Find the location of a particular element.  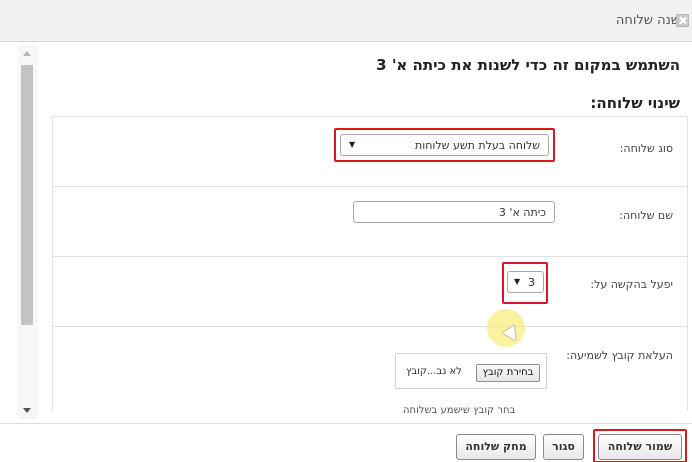

file-upload-control: בחירת קובץ לא נב...קובץ is located at coordinates (471, 371).